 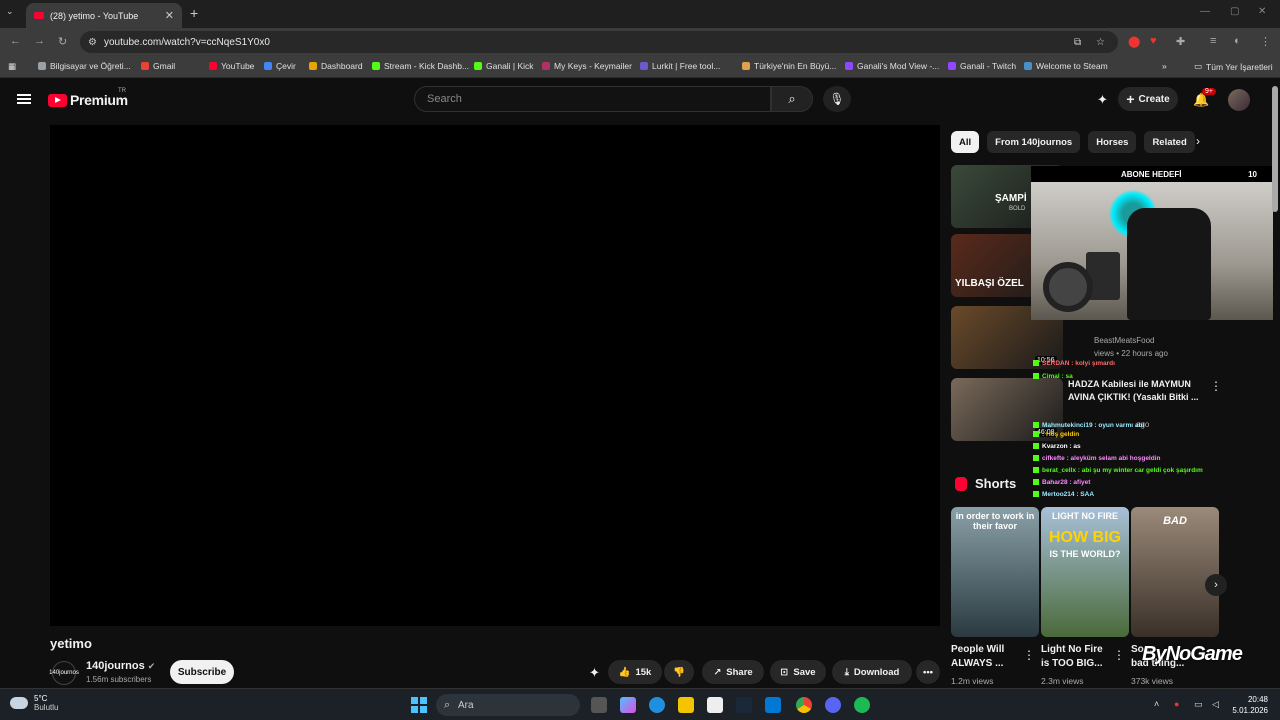 What do you see at coordinates (24, 99) in the screenshot?
I see `hamburger-menu-icon` at bounding box center [24, 99].